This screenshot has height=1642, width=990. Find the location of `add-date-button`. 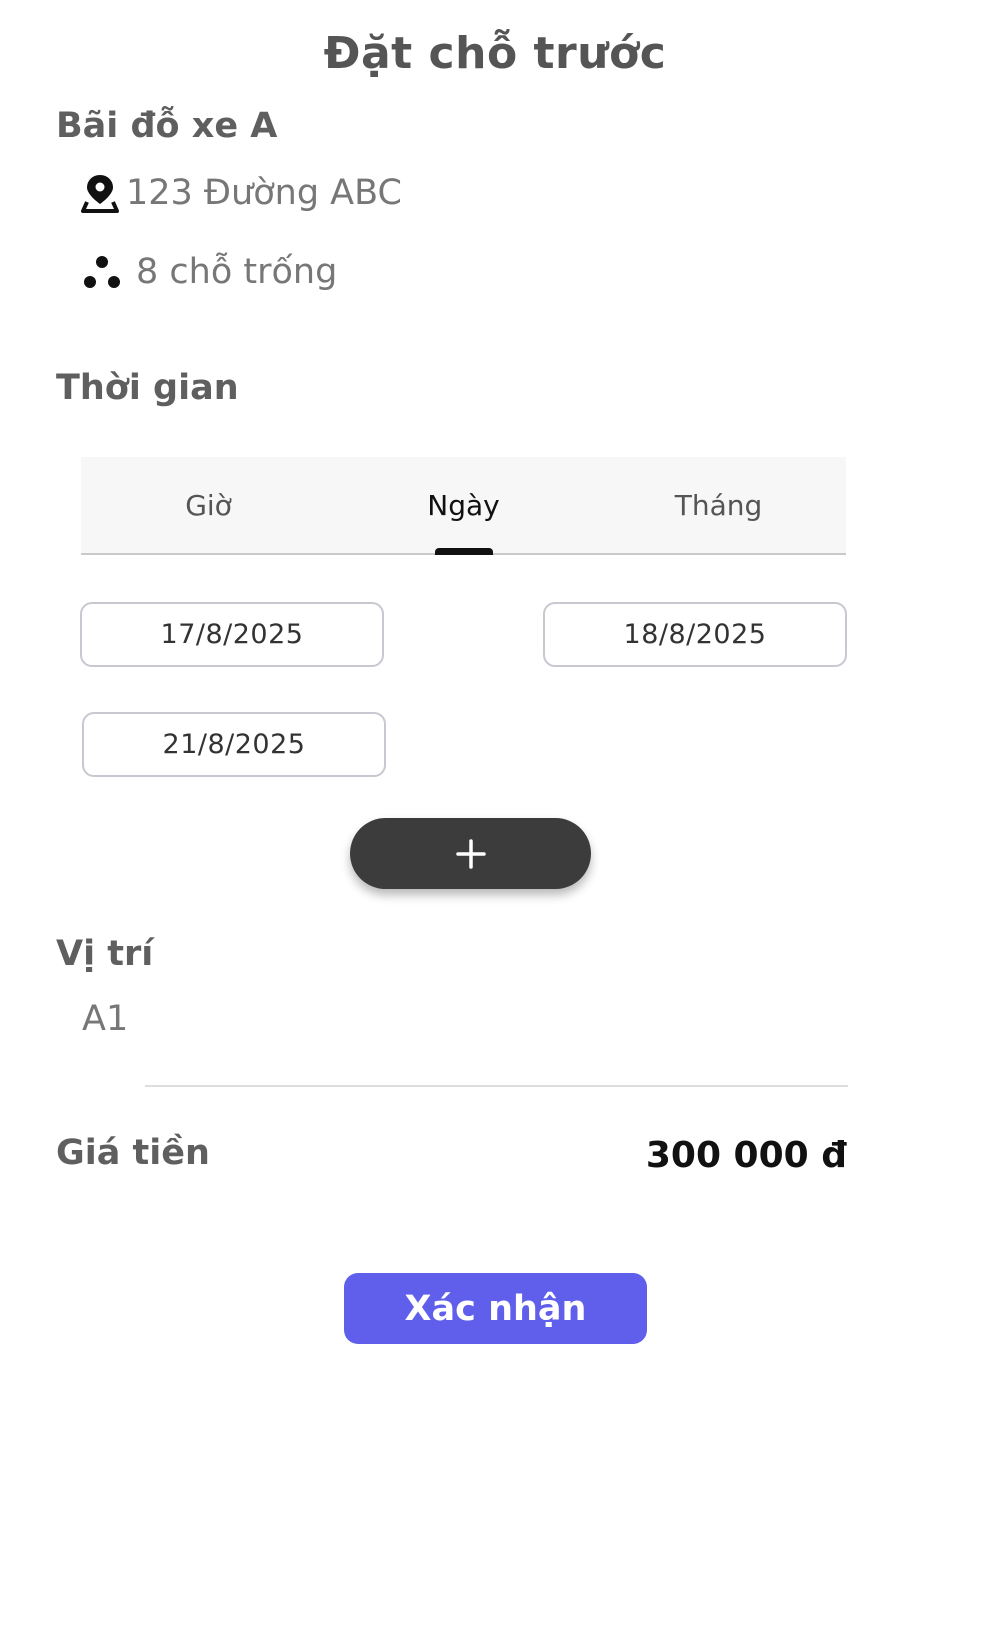

add-date-button is located at coordinates (470, 853).